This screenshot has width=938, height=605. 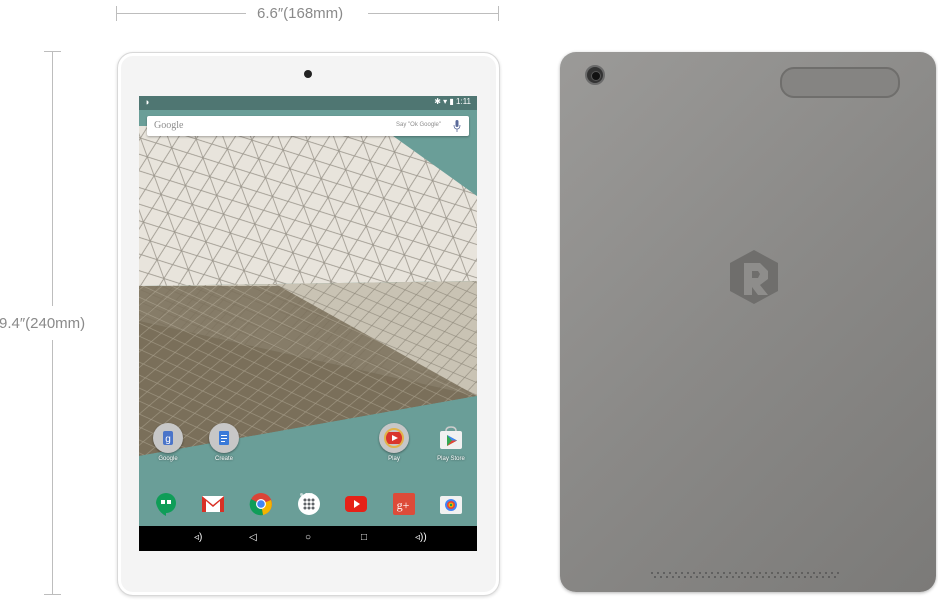 I want to click on app-label: Create, so click(x=223, y=459).